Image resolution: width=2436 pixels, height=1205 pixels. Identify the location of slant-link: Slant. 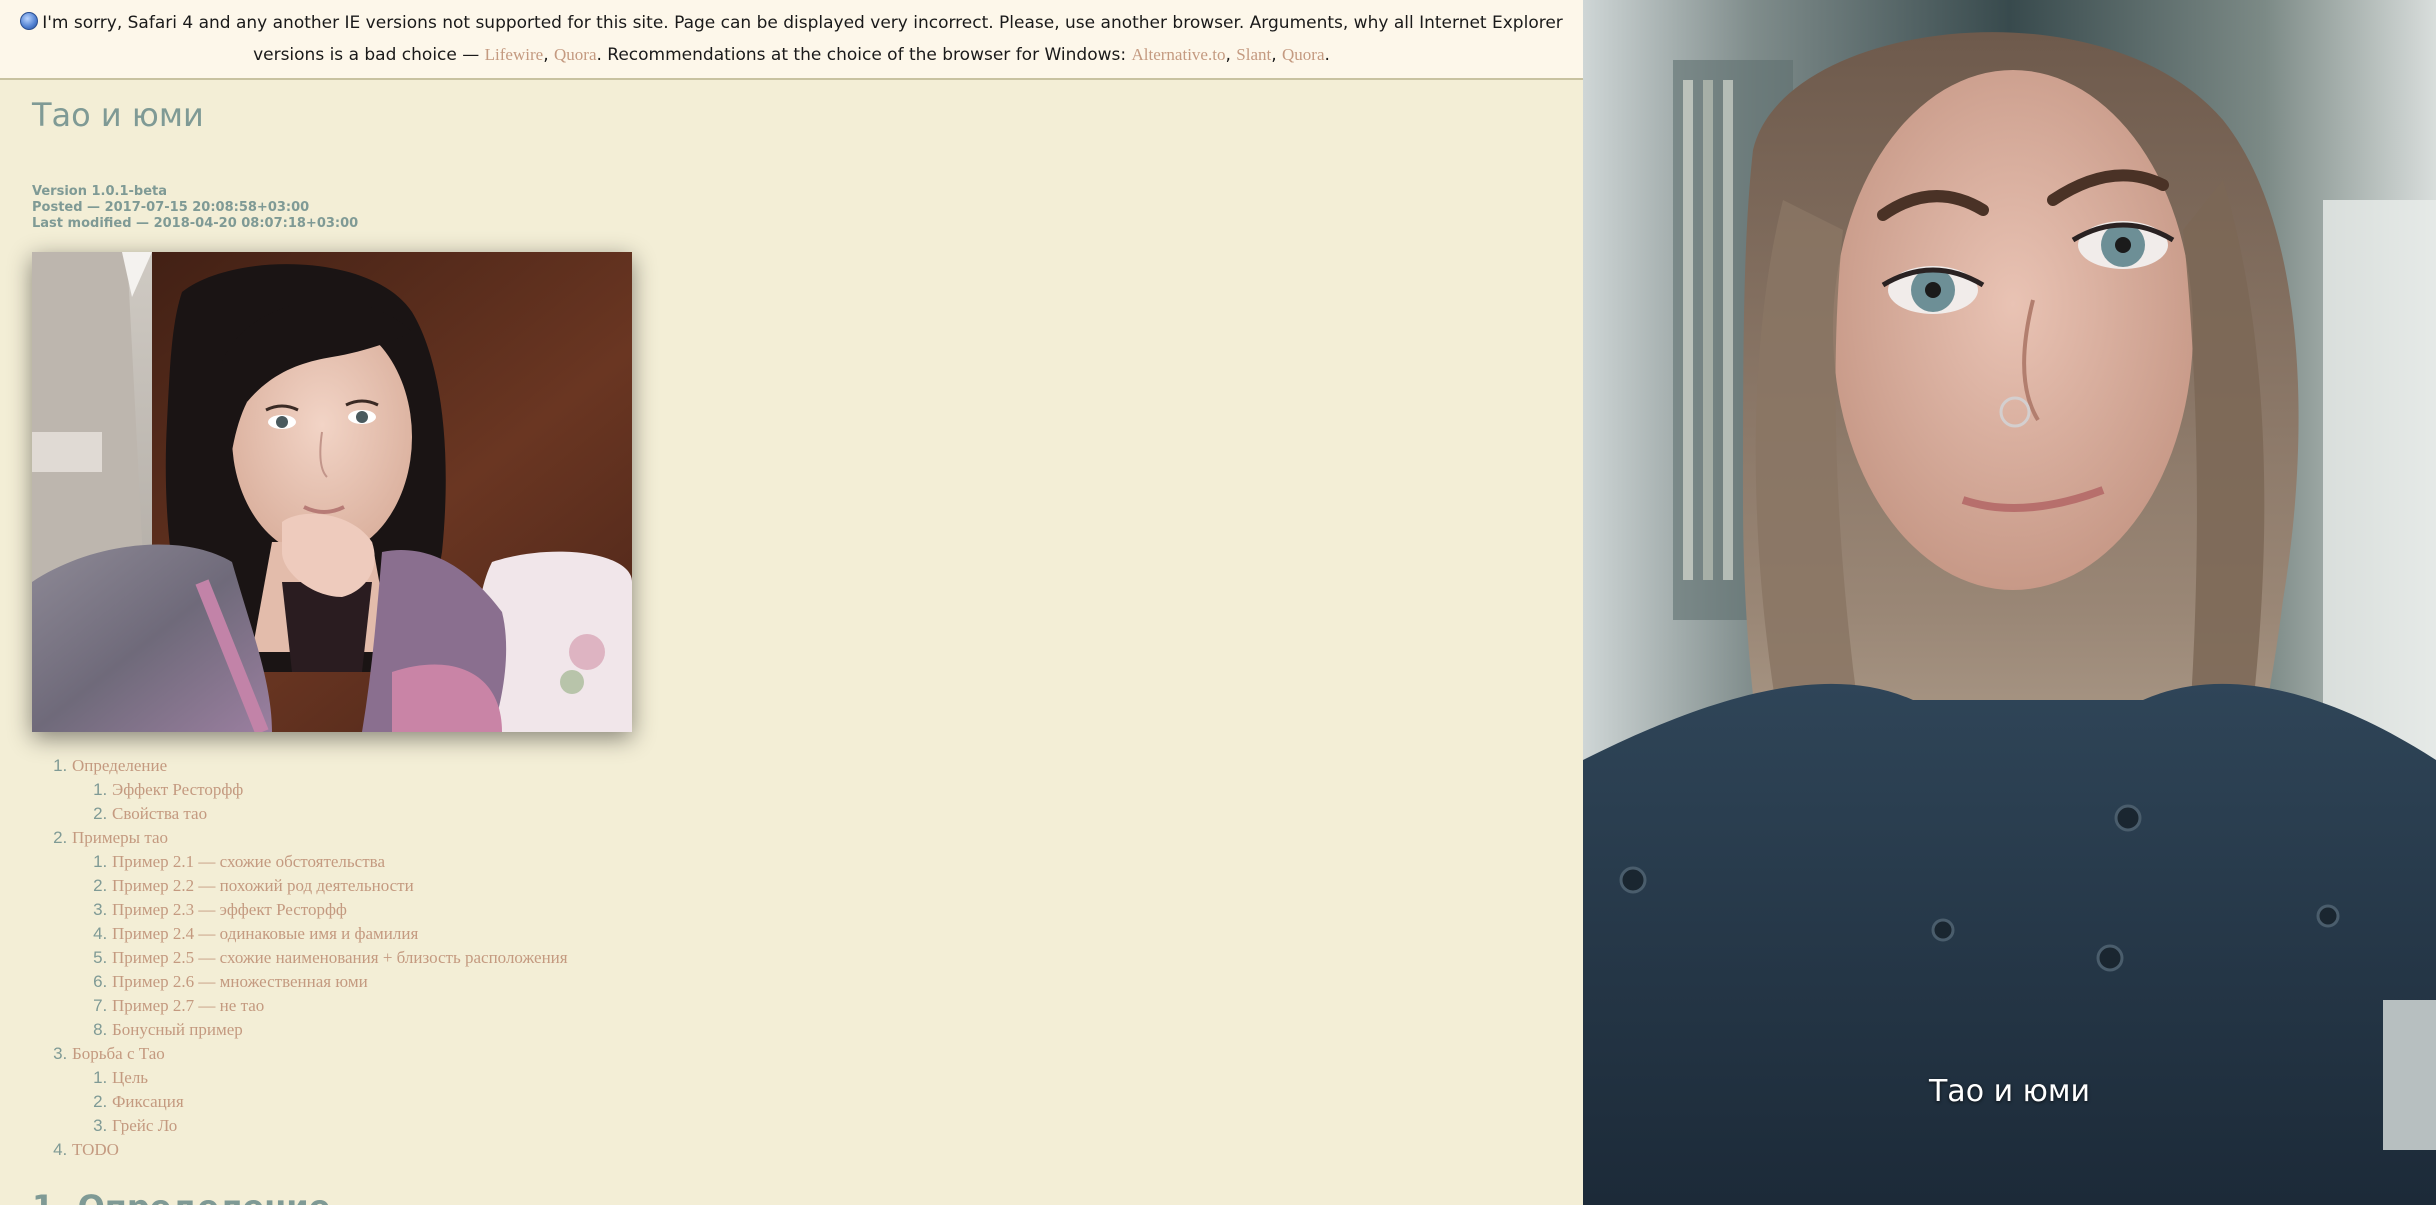
(1253, 54).